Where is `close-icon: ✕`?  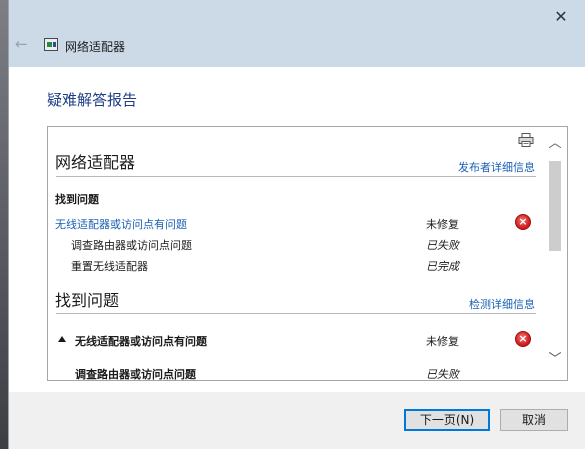
close-icon: ✕ is located at coordinates (561, 16).